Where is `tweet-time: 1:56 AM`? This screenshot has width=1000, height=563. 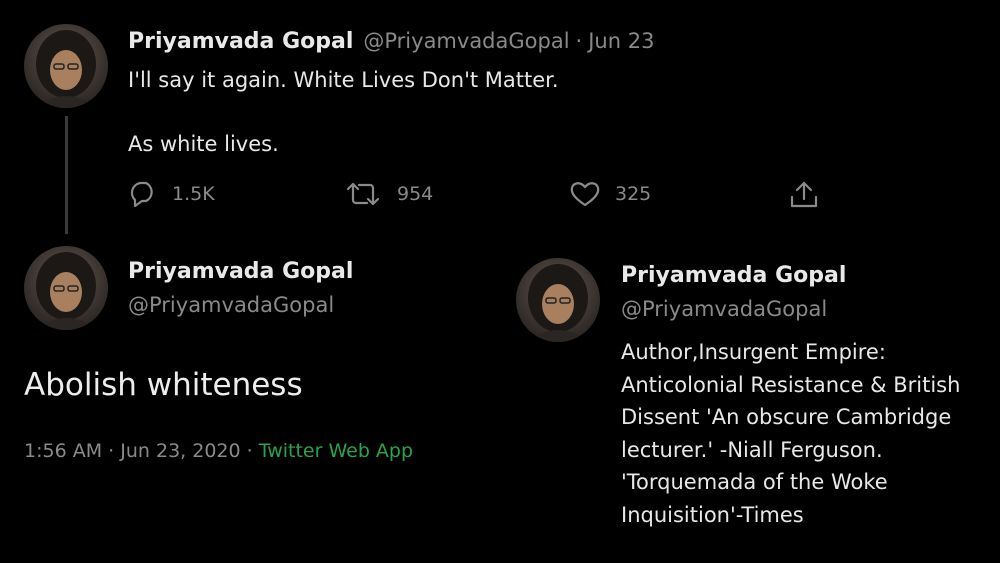 tweet-time: 1:56 AM is located at coordinates (63, 451).